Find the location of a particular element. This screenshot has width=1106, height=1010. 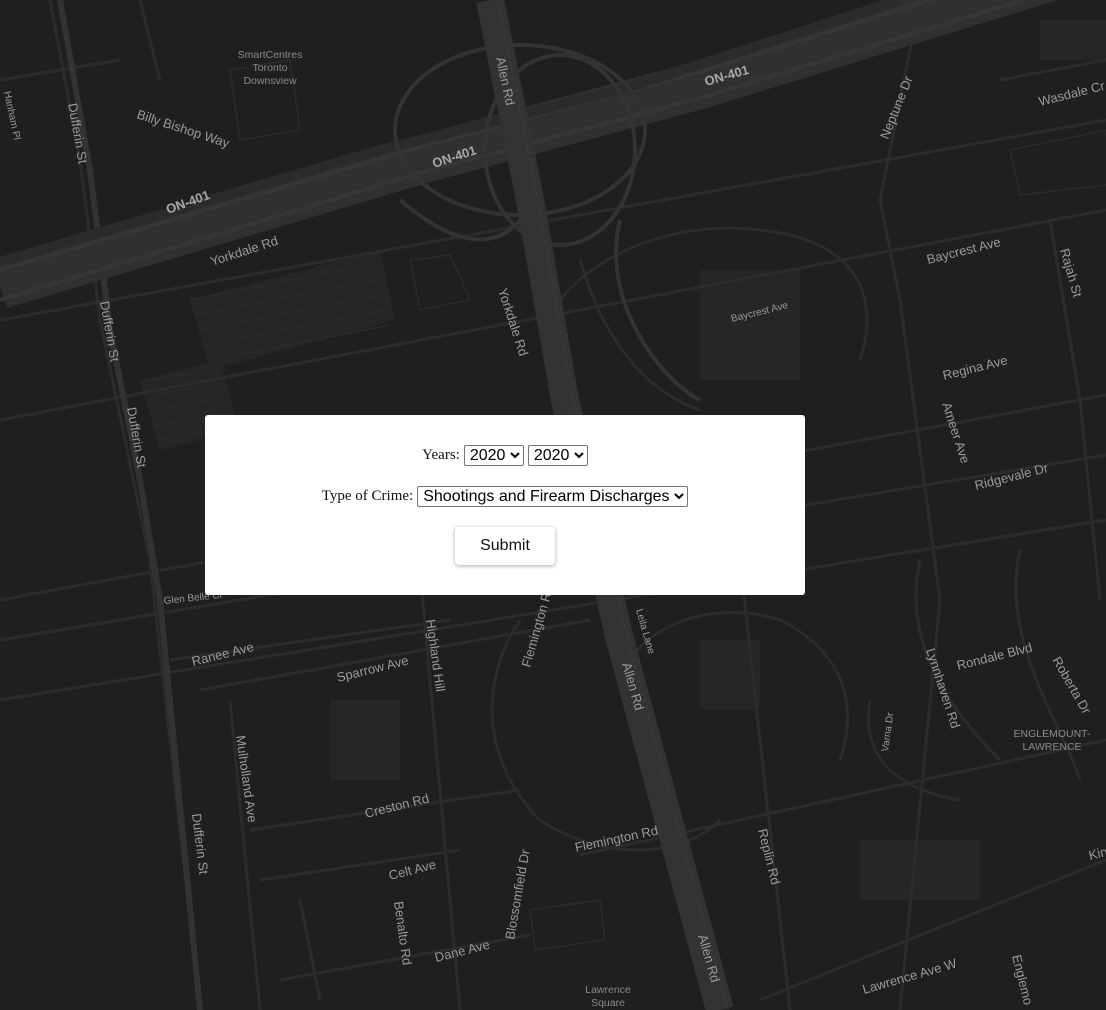

crime-type-select: Shootings and Firearm Discharges is located at coordinates (553, 496).